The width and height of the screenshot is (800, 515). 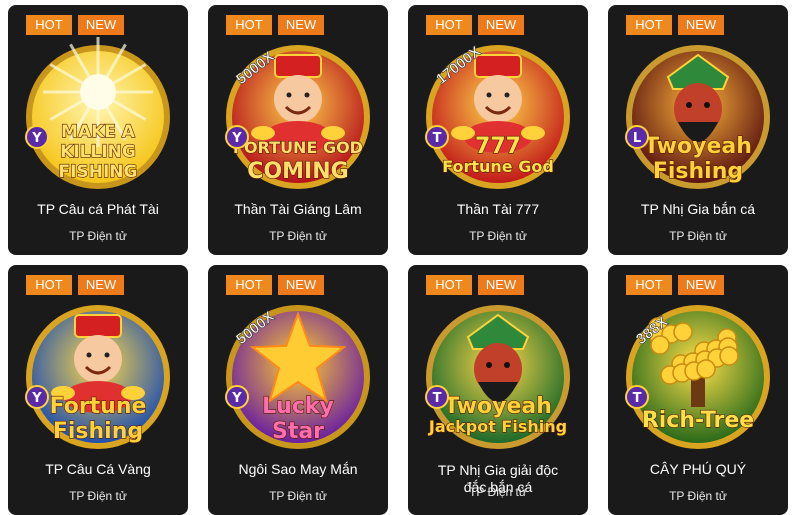 I want to click on game-logo-text: KILLING, so click(x=98, y=152).